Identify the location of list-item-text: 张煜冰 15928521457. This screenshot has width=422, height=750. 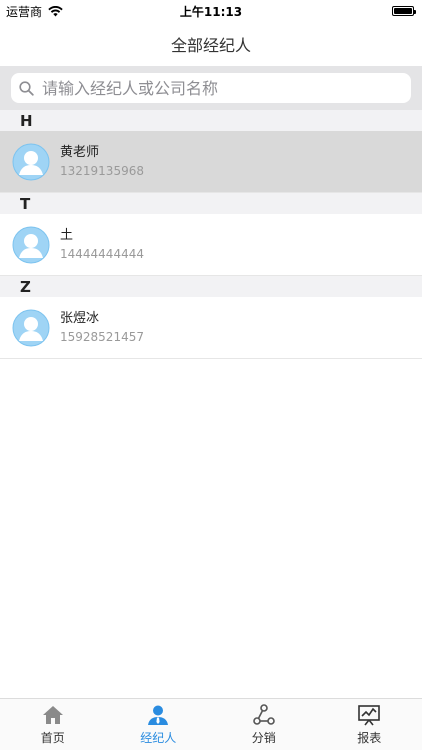
(102, 328).